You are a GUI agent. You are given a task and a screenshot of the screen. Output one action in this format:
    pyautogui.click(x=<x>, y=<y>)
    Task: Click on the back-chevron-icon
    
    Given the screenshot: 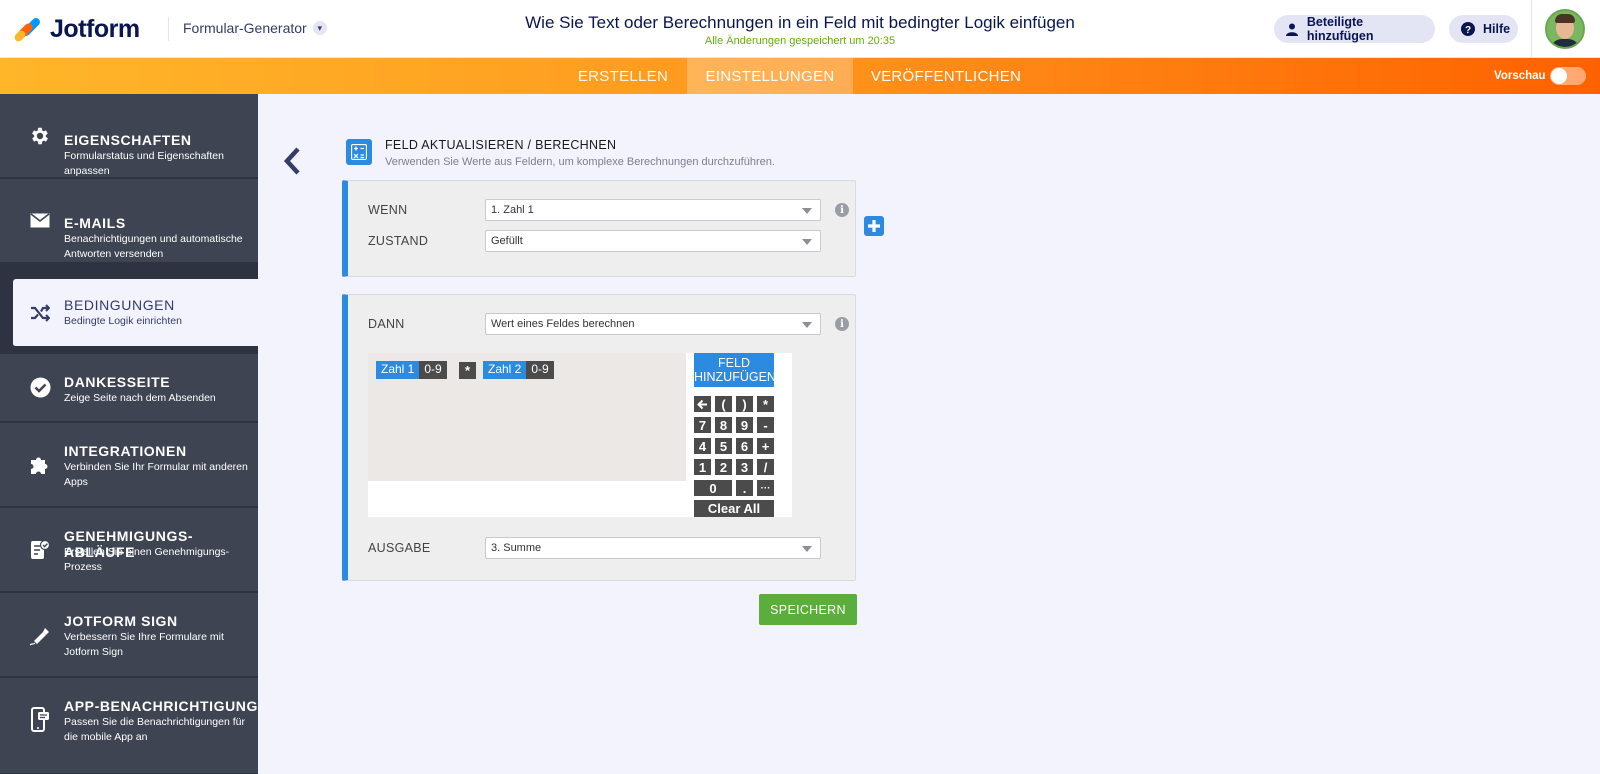 What is the action you would take?
    pyautogui.click(x=292, y=161)
    